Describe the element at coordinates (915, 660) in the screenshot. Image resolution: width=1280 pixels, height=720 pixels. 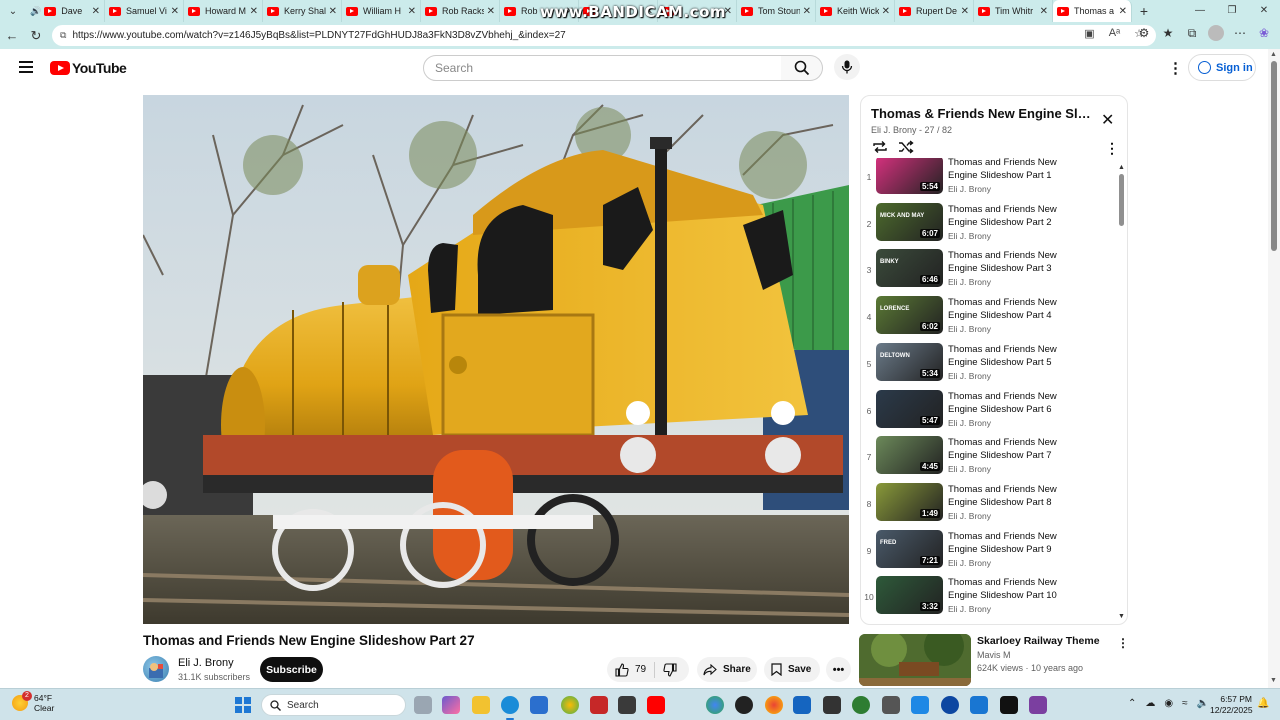
I see `recommended-thumbnail` at that location.